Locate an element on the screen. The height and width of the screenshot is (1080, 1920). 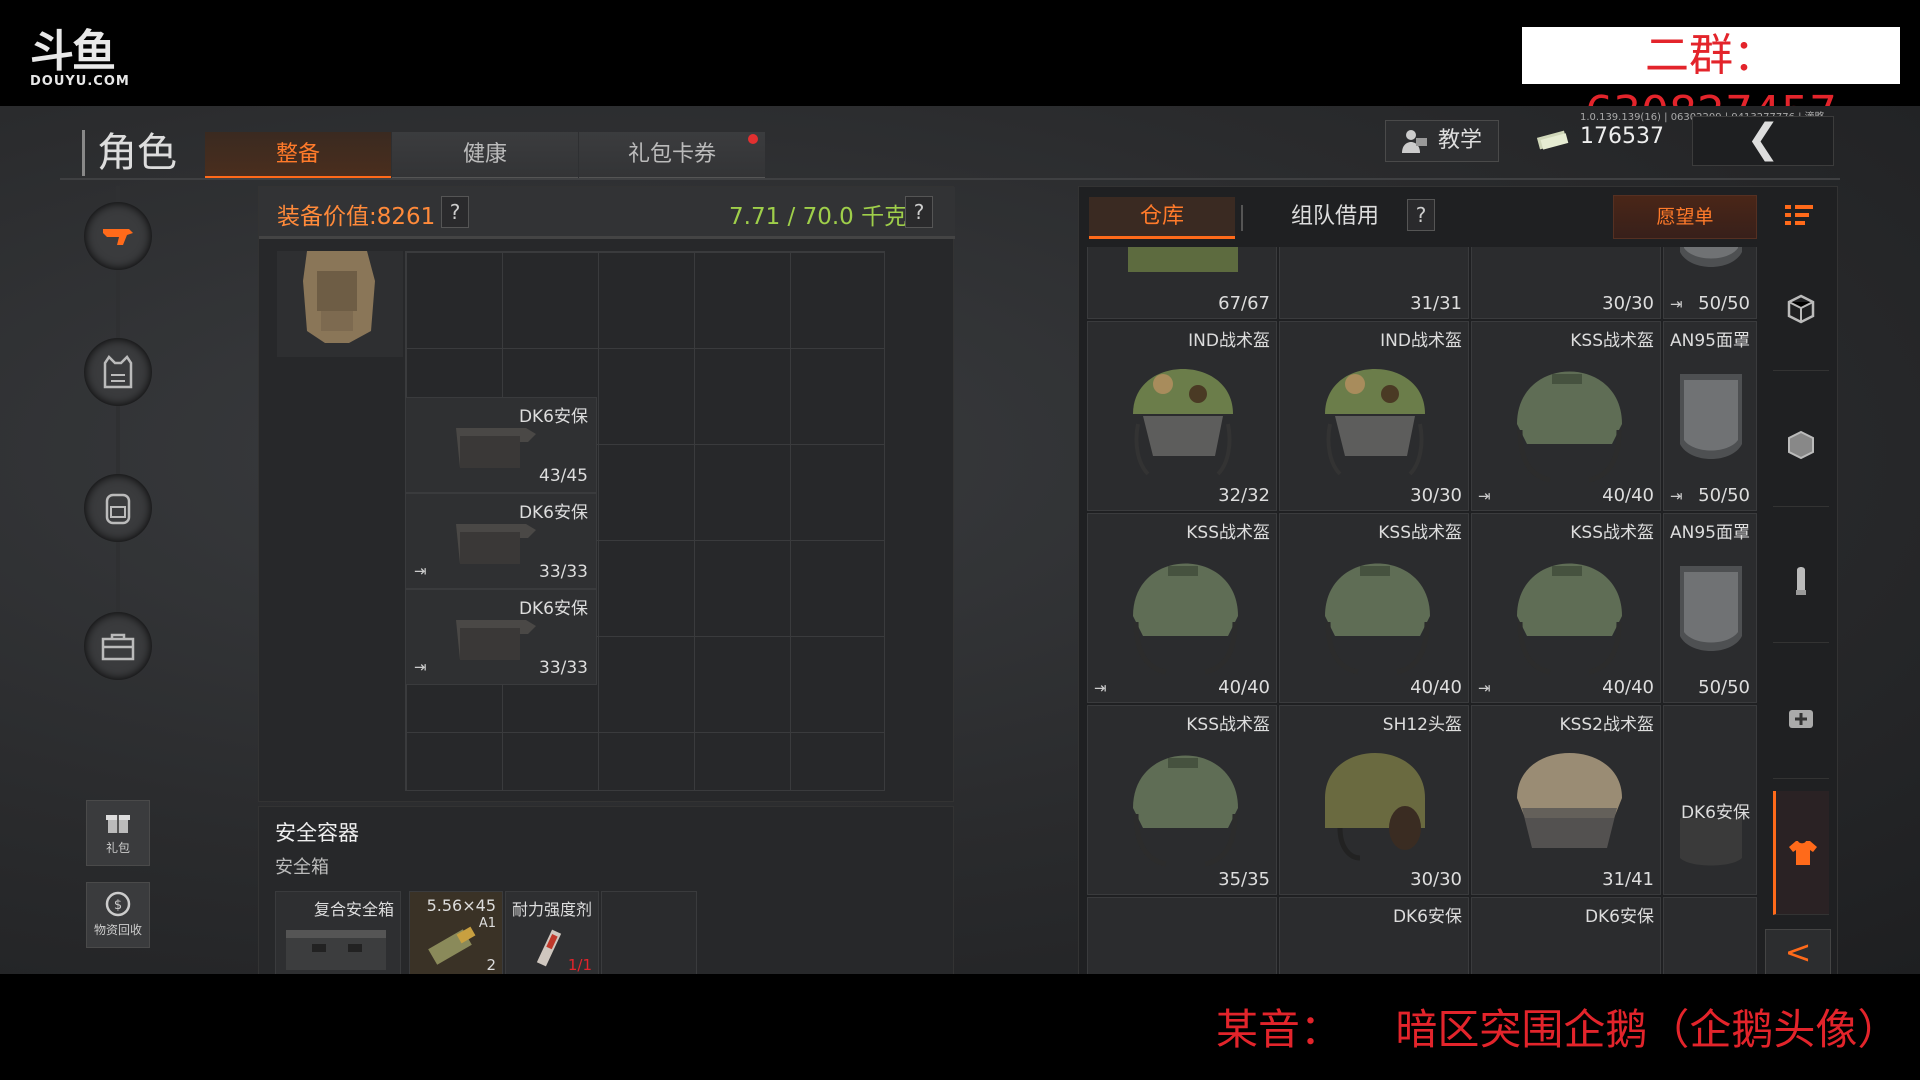
warehouse-item: IND战术盔 30/30 is located at coordinates (1374, 416).